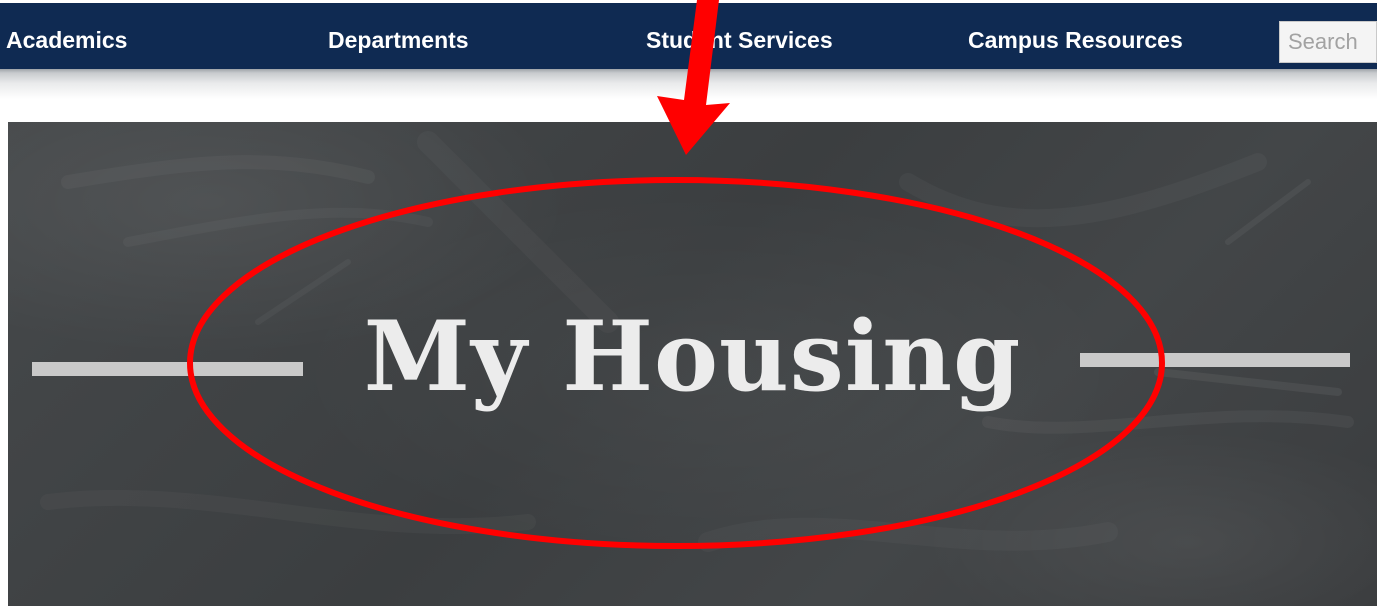 This screenshot has width=1377, height=606. What do you see at coordinates (398, 40) in the screenshot?
I see `nav-item-departments: Departments` at bounding box center [398, 40].